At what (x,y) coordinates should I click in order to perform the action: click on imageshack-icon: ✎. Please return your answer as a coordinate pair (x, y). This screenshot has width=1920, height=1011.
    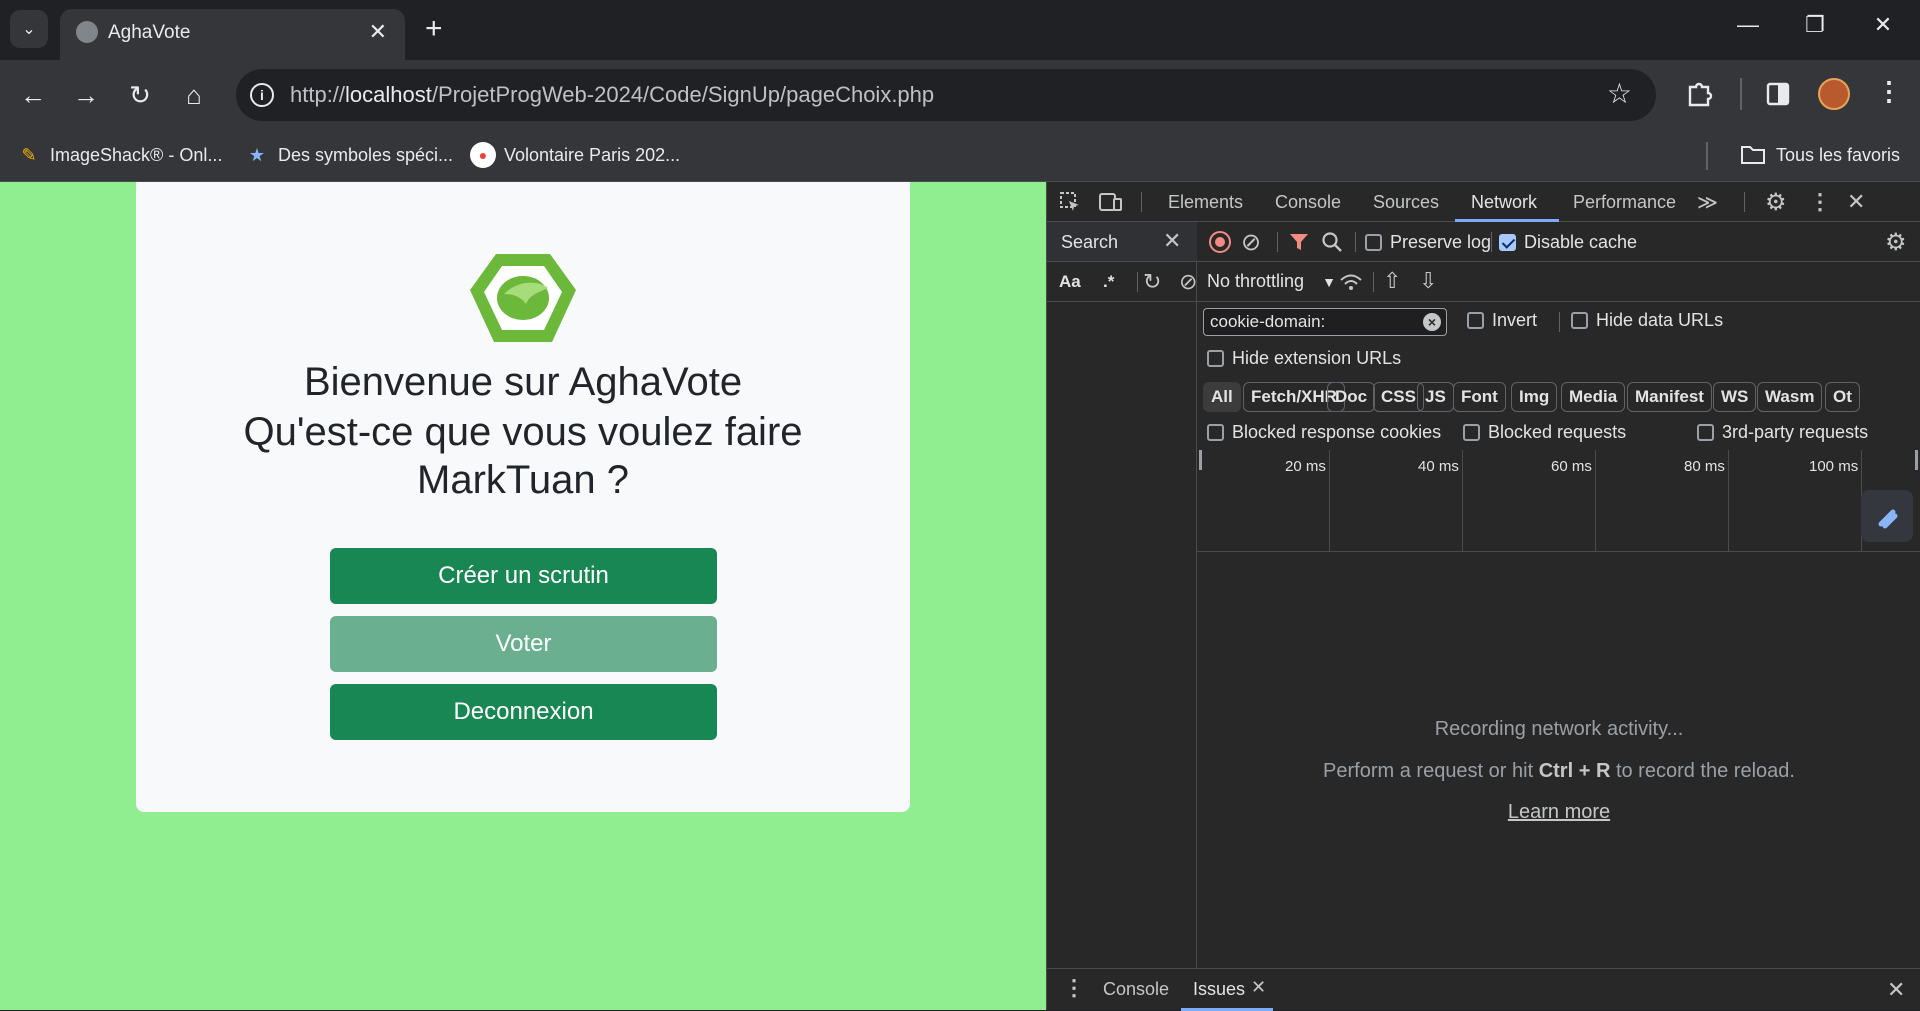
    Looking at the image, I should click on (29, 154).